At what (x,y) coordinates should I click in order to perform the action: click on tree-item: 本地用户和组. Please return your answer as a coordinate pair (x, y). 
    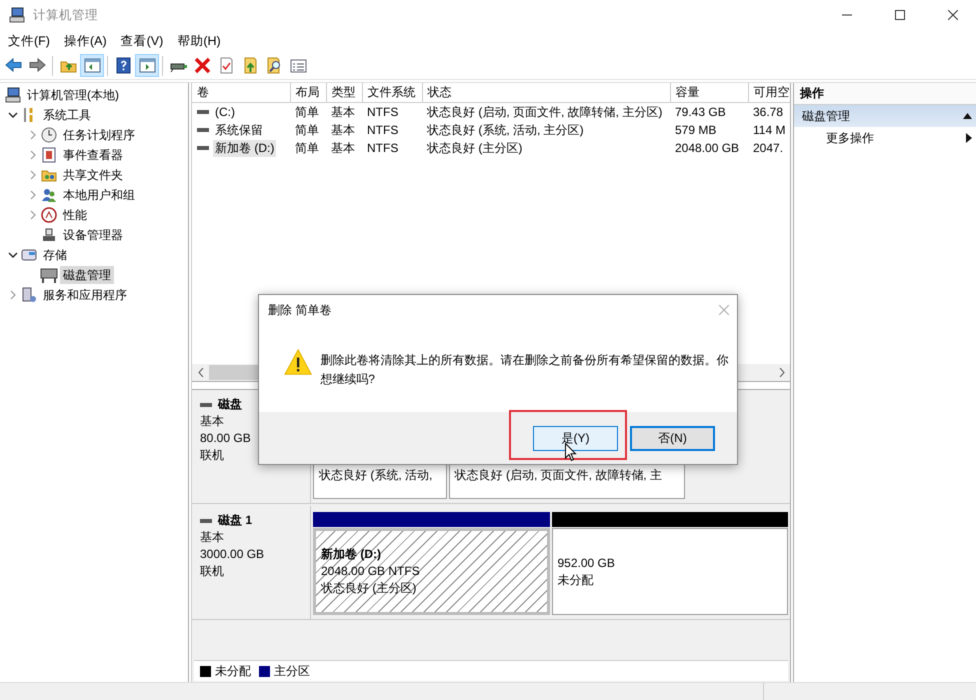
    Looking at the image, I should click on (99, 195).